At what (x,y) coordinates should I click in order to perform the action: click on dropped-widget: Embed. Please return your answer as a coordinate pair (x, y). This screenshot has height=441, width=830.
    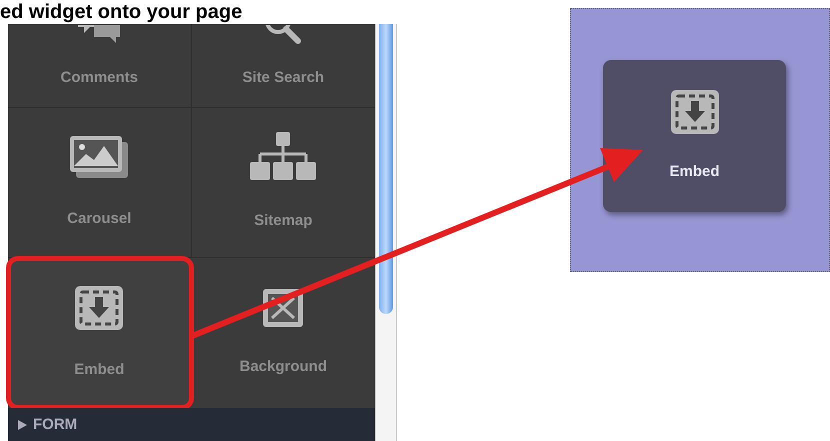
    Looking at the image, I should click on (694, 136).